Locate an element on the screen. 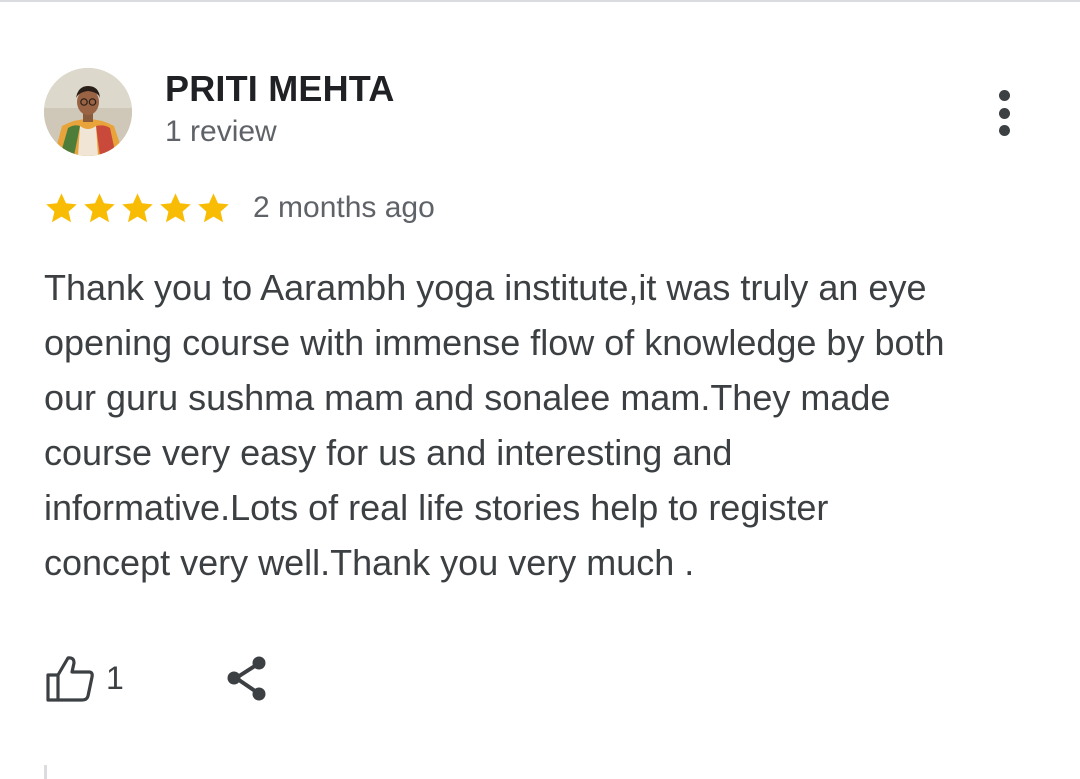  like-button: 1 is located at coordinates (84, 678).